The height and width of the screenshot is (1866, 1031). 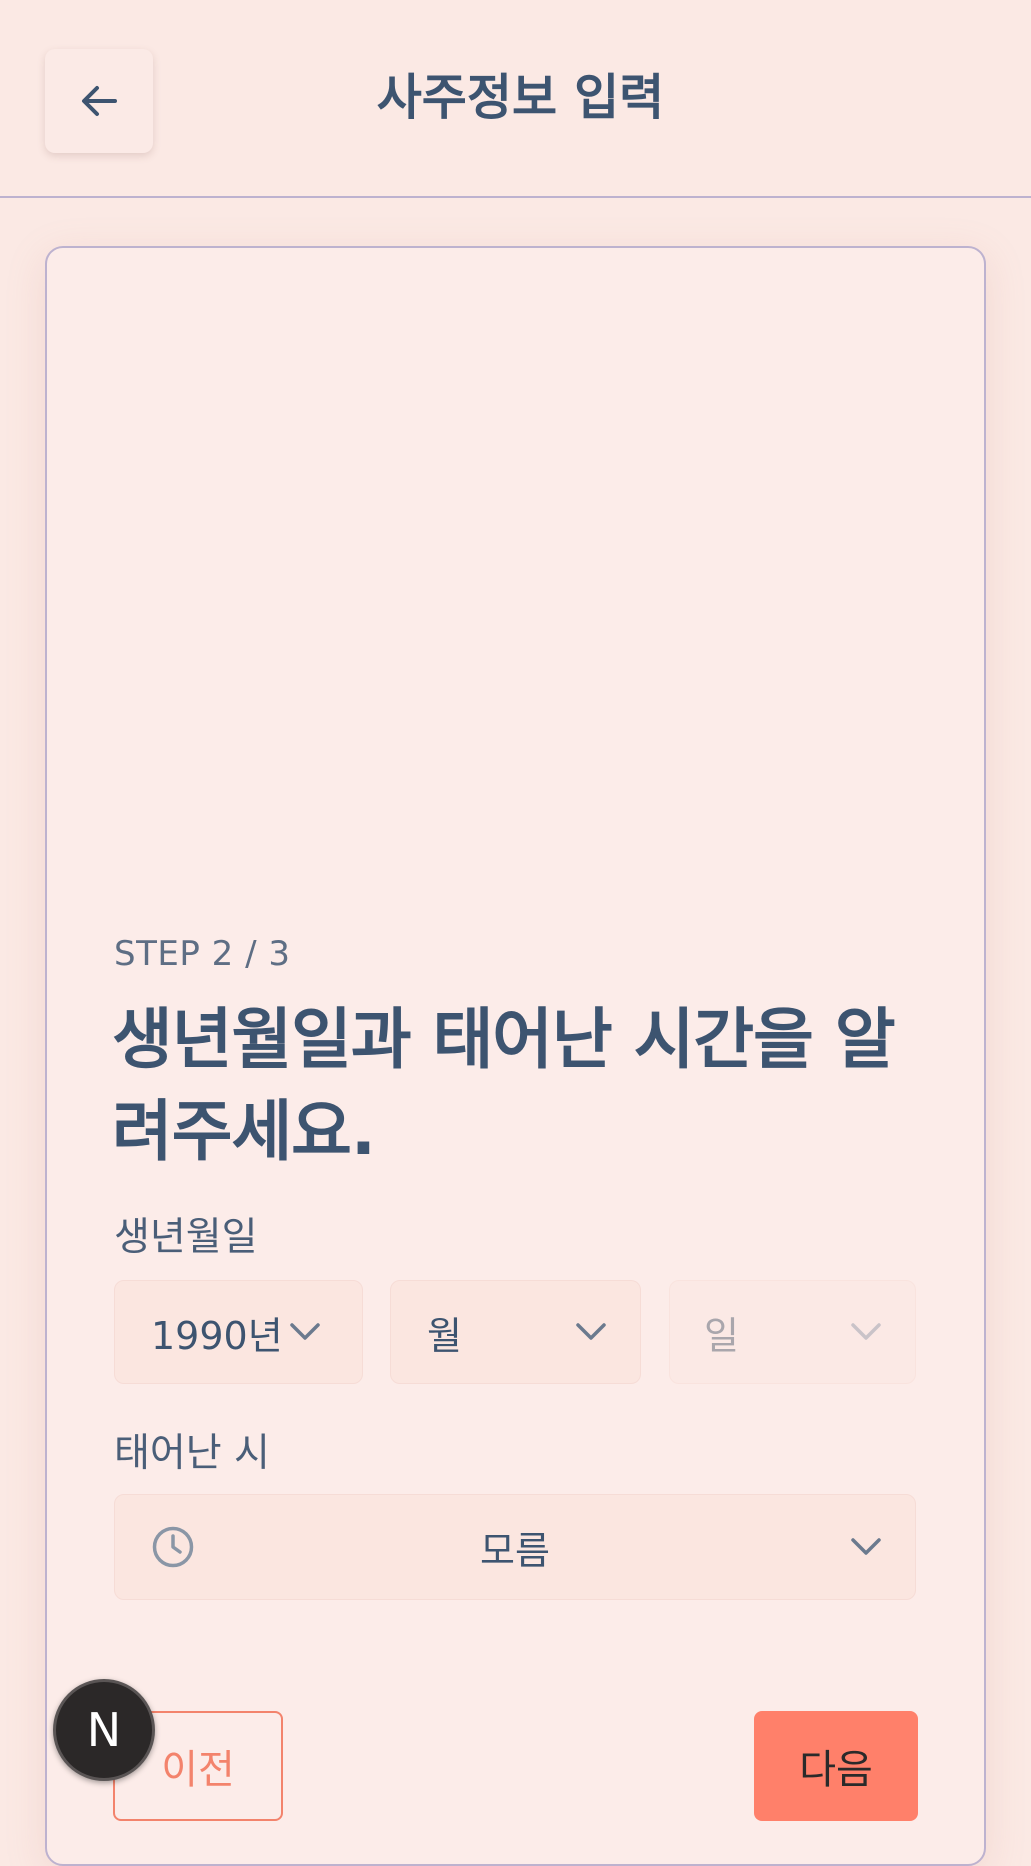 I want to click on birth-time-select: 모름, so click(x=515, y=1547).